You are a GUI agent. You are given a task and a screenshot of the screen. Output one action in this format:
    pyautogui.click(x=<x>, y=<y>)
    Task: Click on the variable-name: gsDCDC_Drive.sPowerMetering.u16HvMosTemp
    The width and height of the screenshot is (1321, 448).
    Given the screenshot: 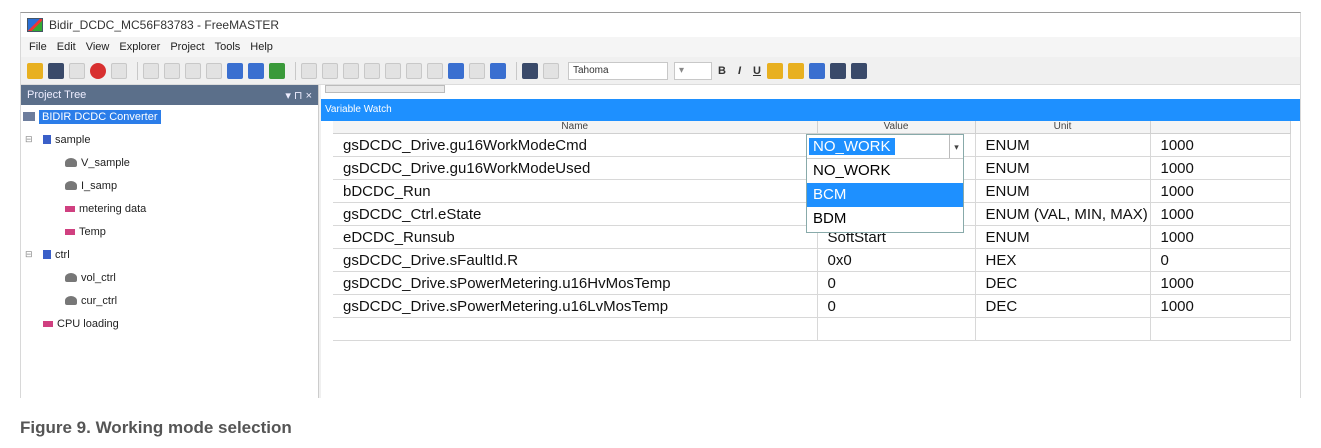 What is the action you would take?
    pyautogui.click(x=575, y=283)
    